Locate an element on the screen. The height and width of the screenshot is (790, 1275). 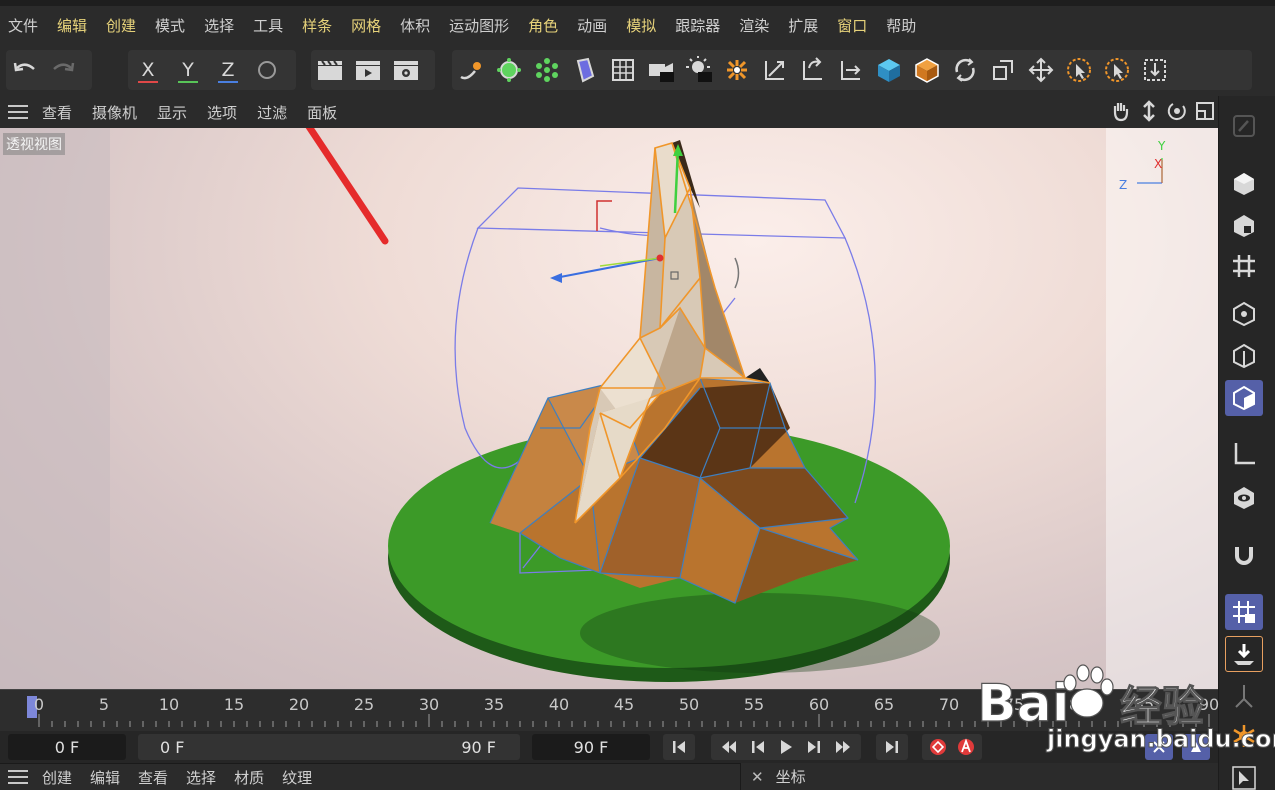
prev-frame-icon is located at coordinates (758, 747).